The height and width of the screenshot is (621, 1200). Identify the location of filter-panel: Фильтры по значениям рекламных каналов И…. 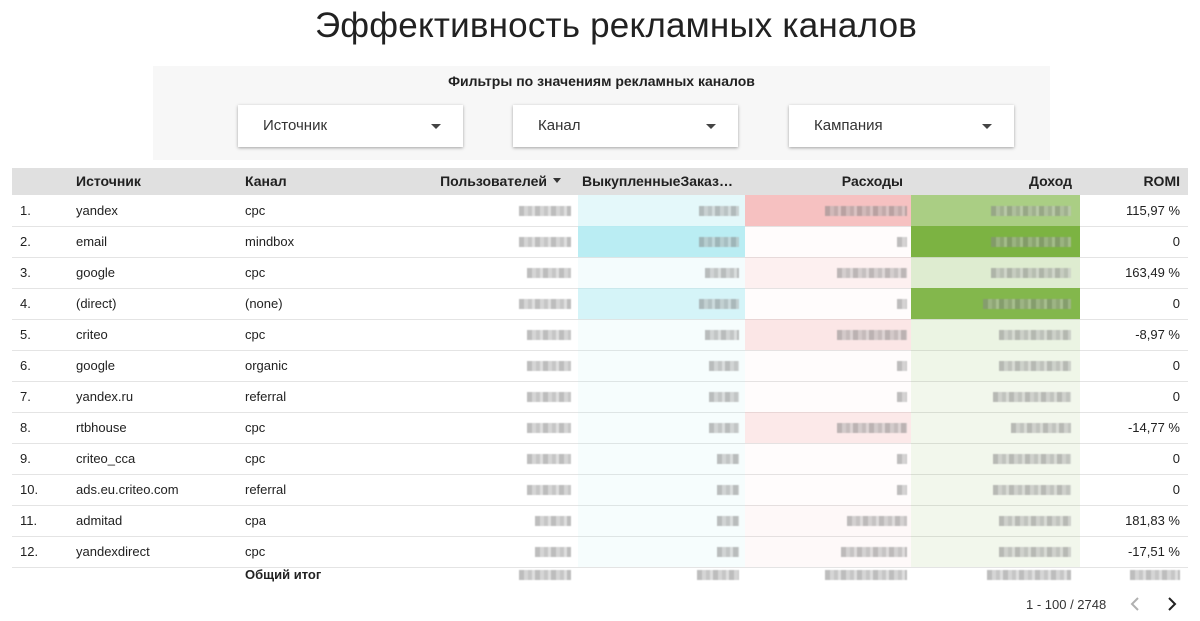
(601, 113).